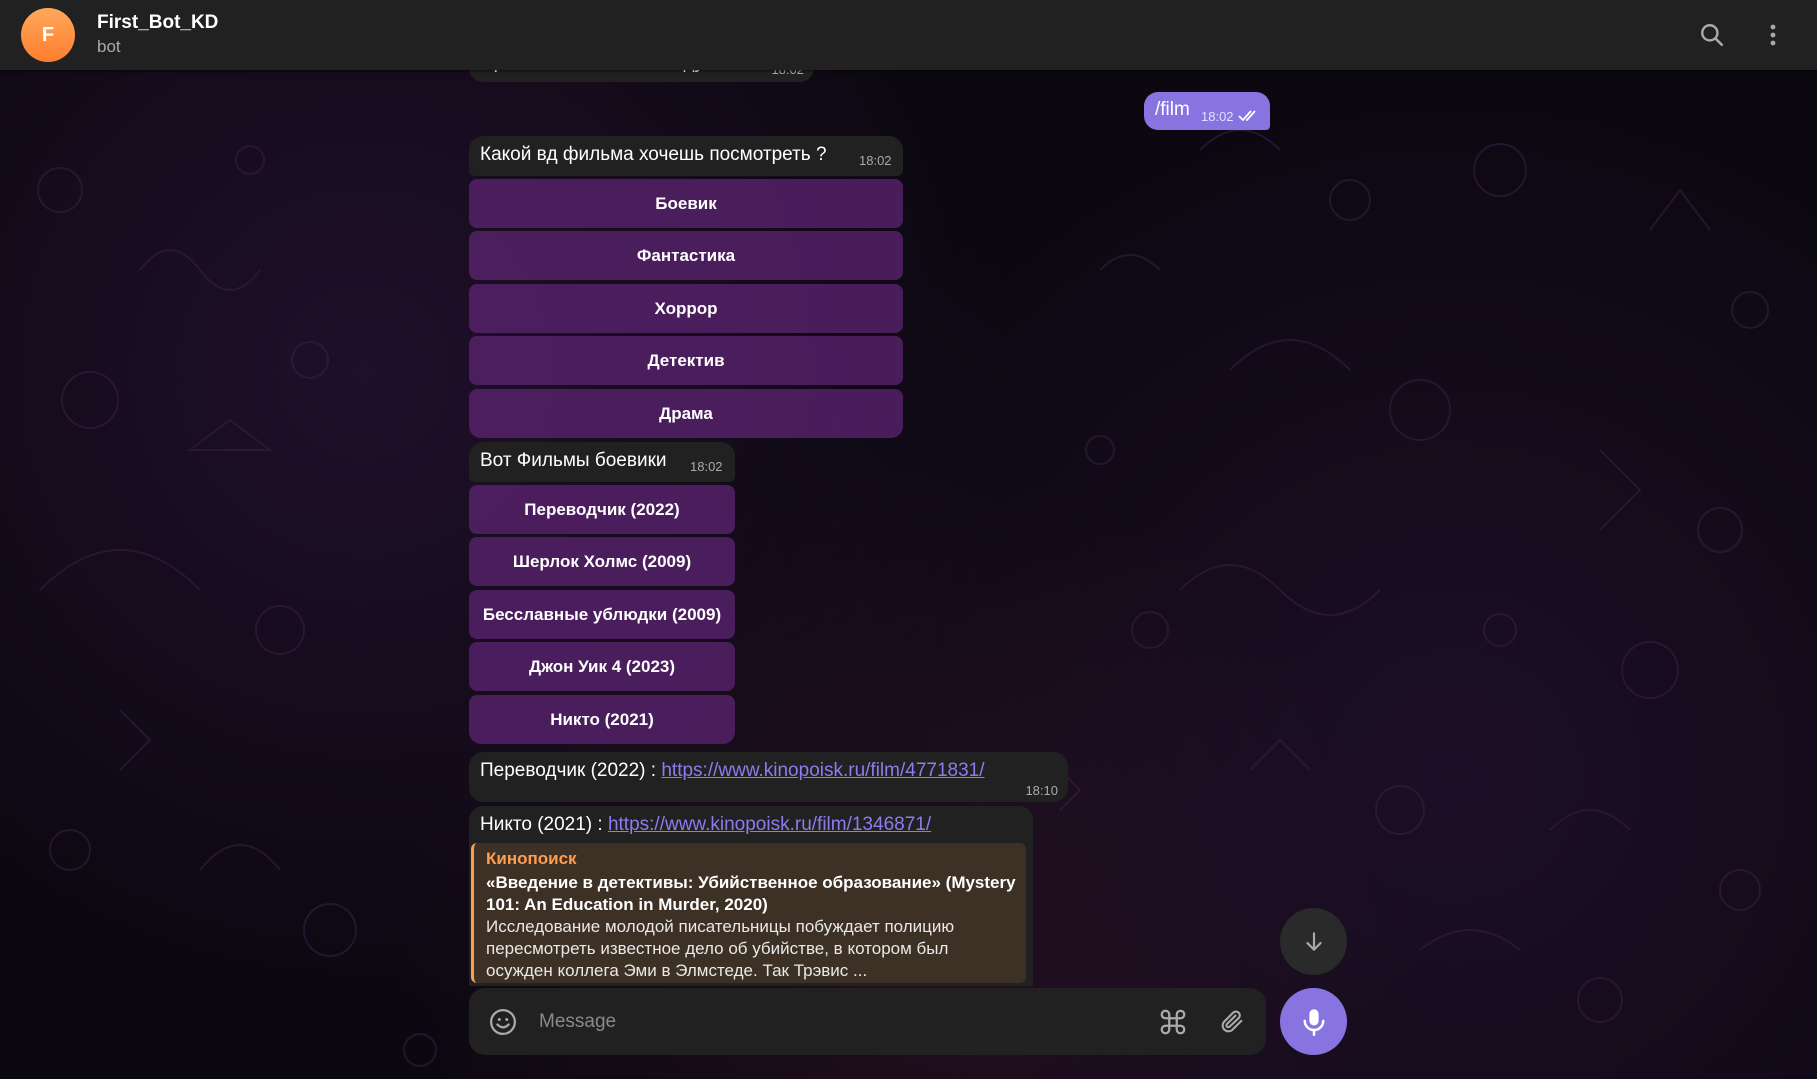 This screenshot has height=1079, width=1817. Describe the element at coordinates (908, 35) in the screenshot. I see `chat-header: F First_Bot_KD bot` at that location.